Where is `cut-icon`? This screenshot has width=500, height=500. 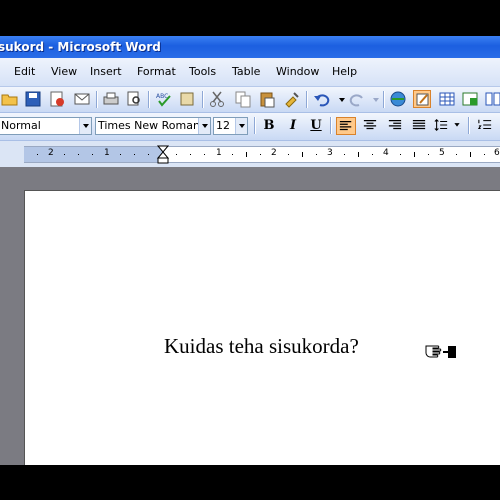
cut-icon is located at coordinates (217, 99).